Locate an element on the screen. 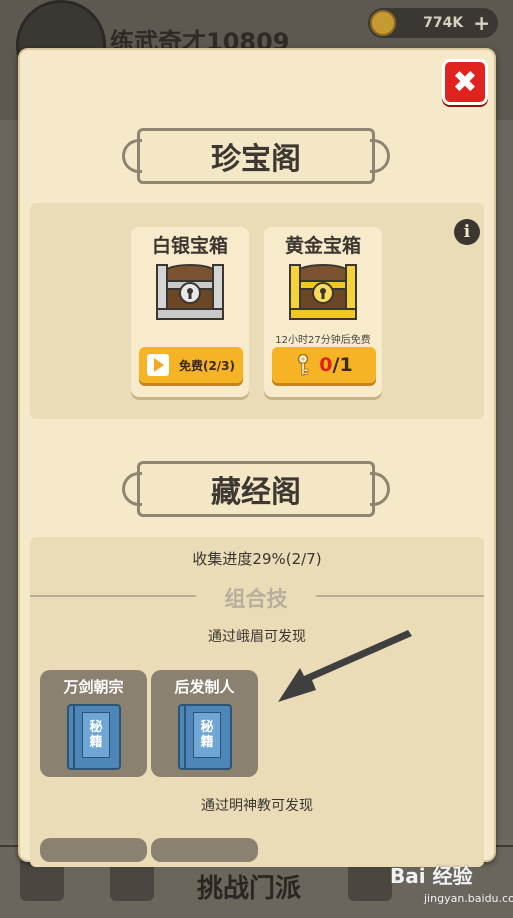 The image size is (513, 918). coin-icon is located at coordinates (383, 23).